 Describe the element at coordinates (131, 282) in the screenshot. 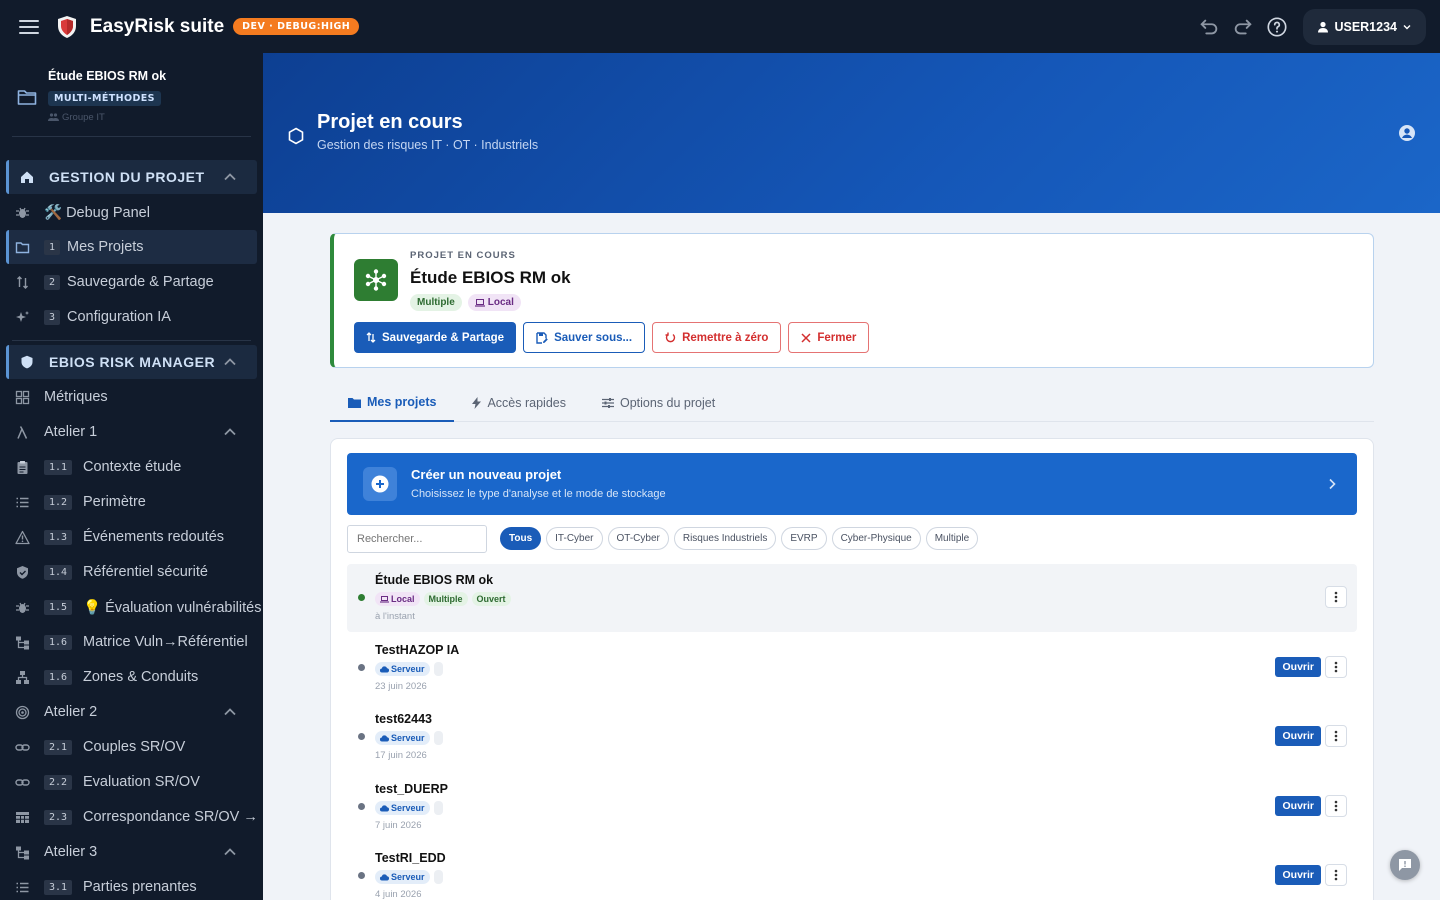

I see `sidebar-item-sauvegarde-partage: 2 Sauvegarde & Partage` at that location.